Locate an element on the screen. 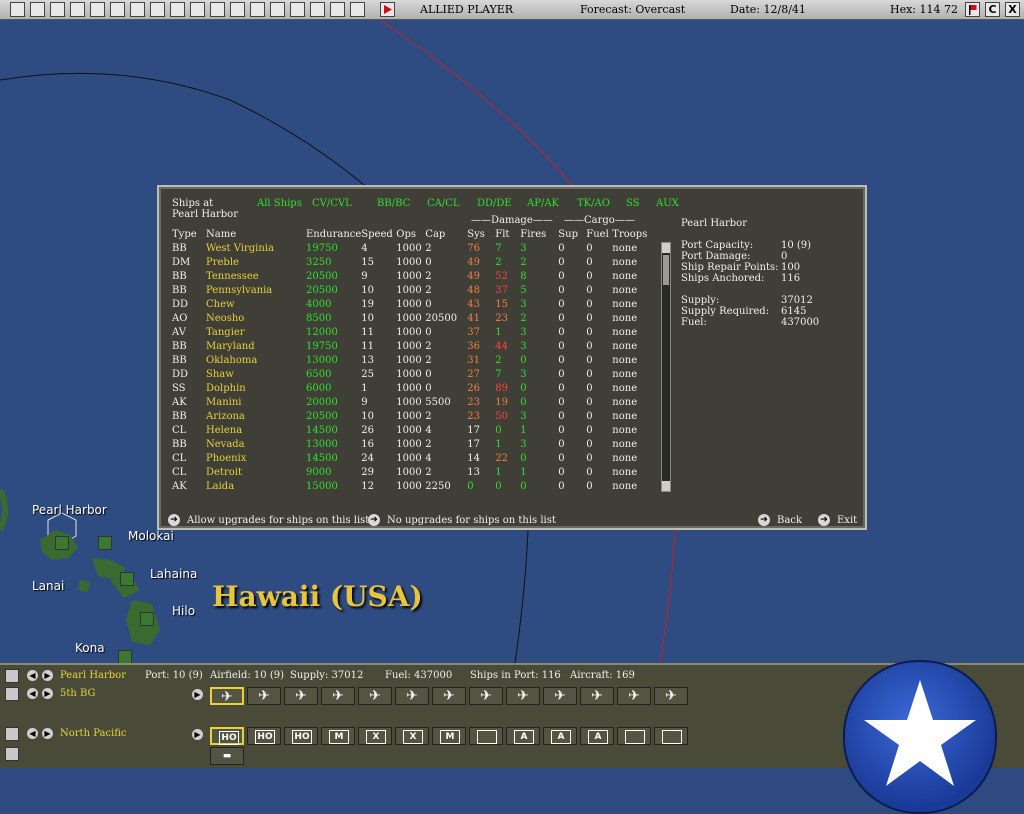 The height and width of the screenshot is (814, 1024). prev-base-arrow-icon: ◀ is located at coordinates (32, 675).